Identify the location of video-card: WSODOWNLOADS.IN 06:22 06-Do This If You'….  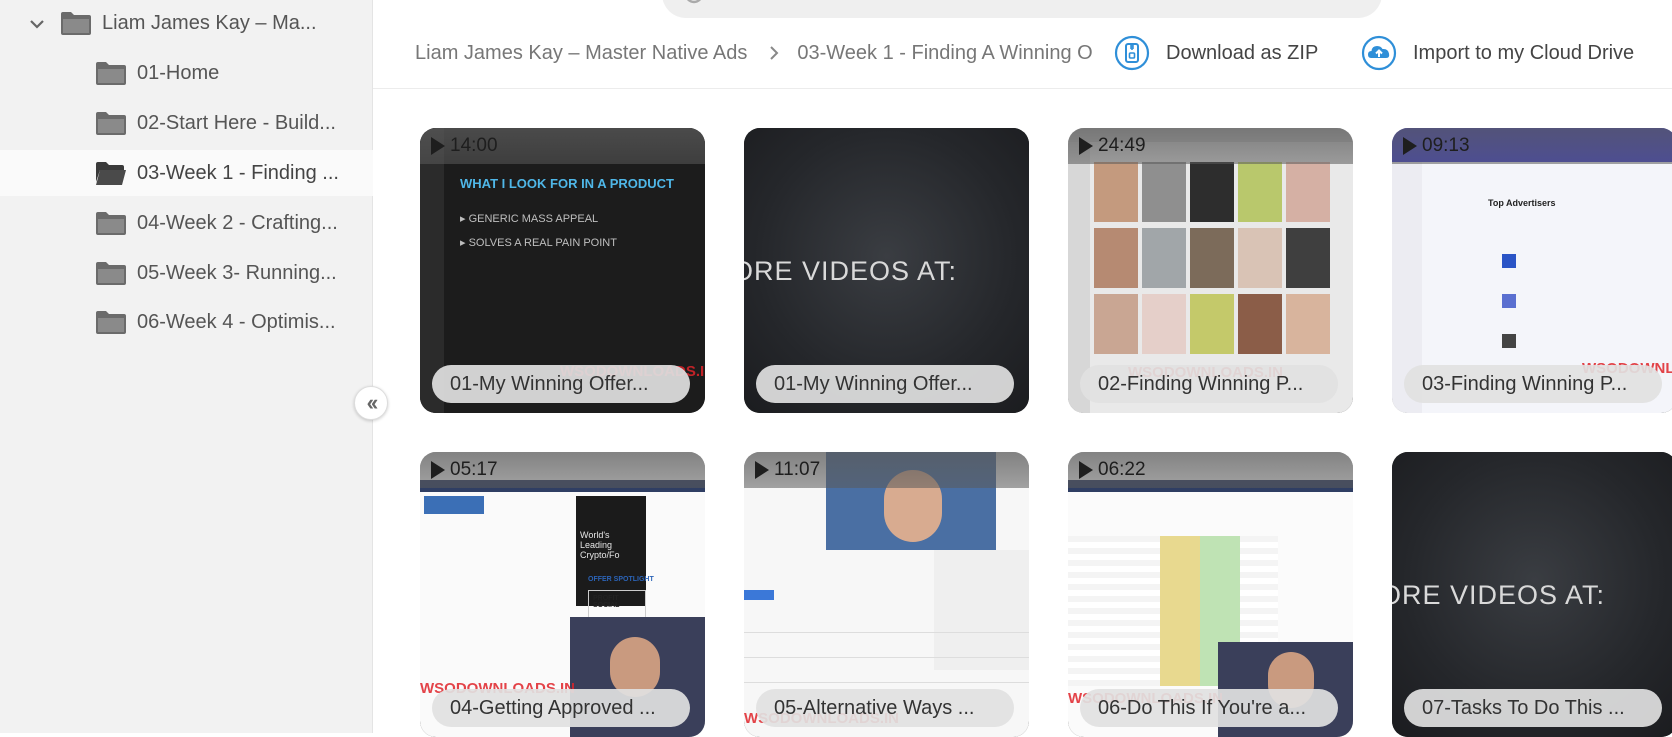
(1210, 594).